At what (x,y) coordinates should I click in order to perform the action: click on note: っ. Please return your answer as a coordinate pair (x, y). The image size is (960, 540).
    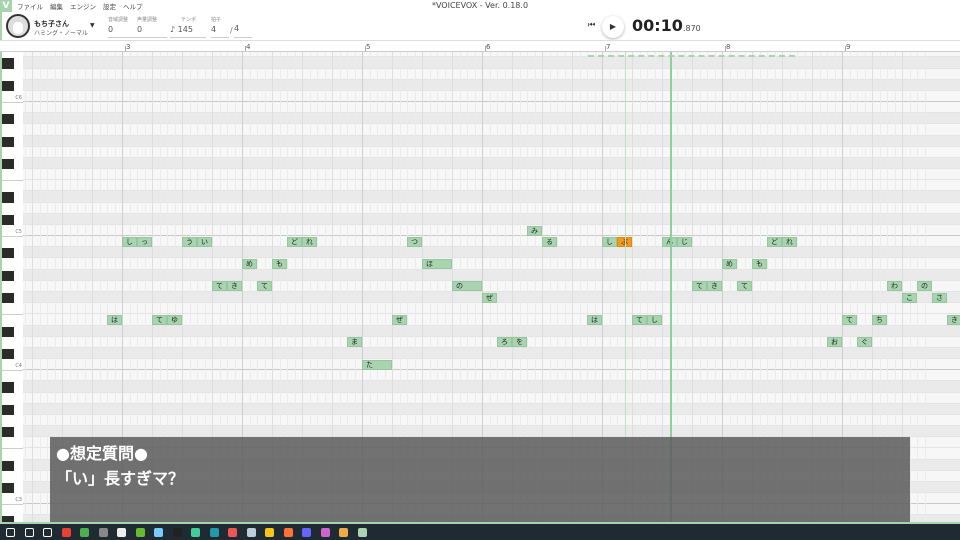
    Looking at the image, I should click on (144, 241).